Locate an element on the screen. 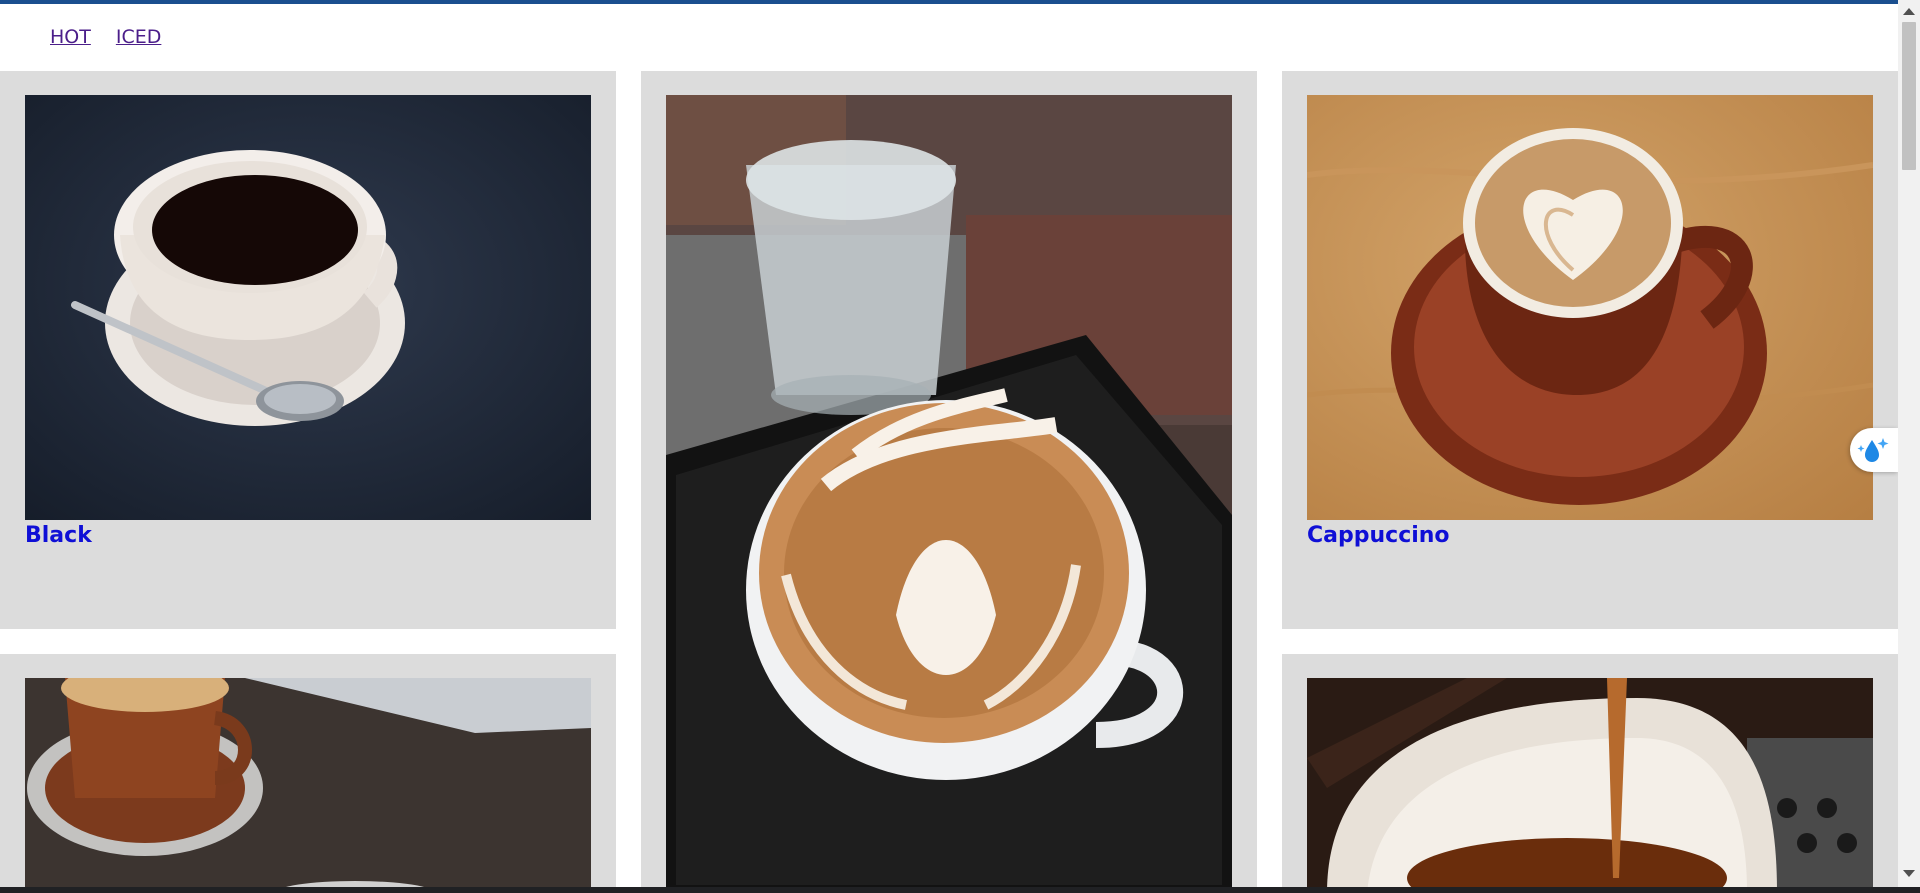 This screenshot has width=1920, height=893. sparkle-droplet-icon is located at coordinates (1873, 450).